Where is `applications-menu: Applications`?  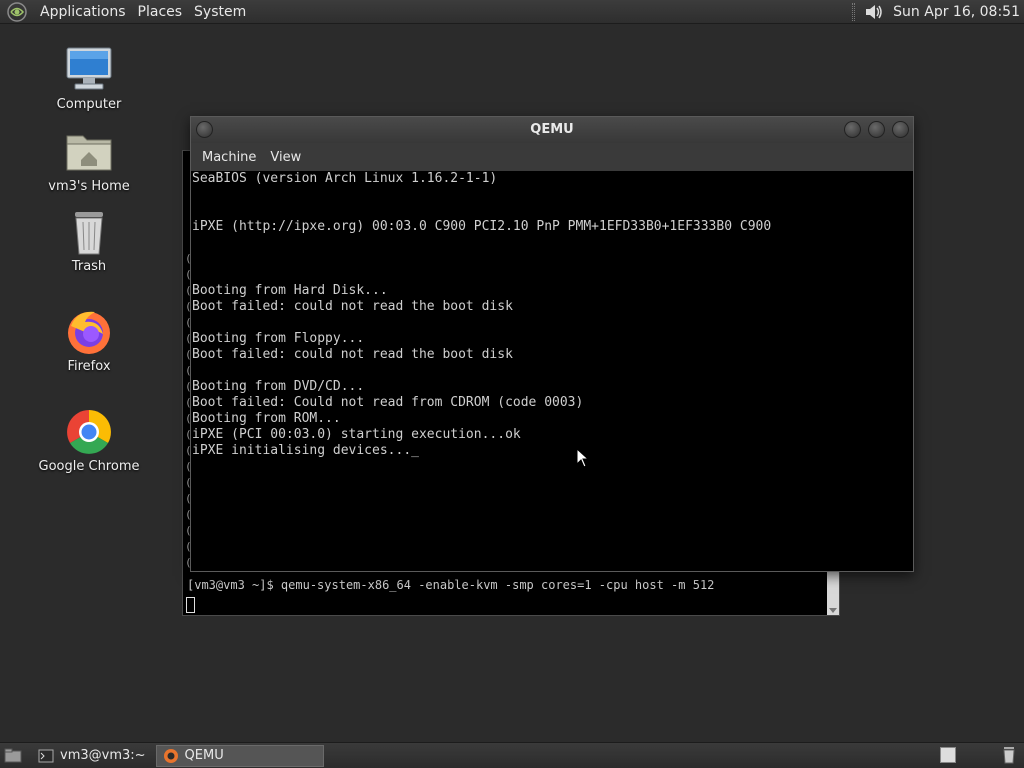 applications-menu: Applications is located at coordinates (83, 12).